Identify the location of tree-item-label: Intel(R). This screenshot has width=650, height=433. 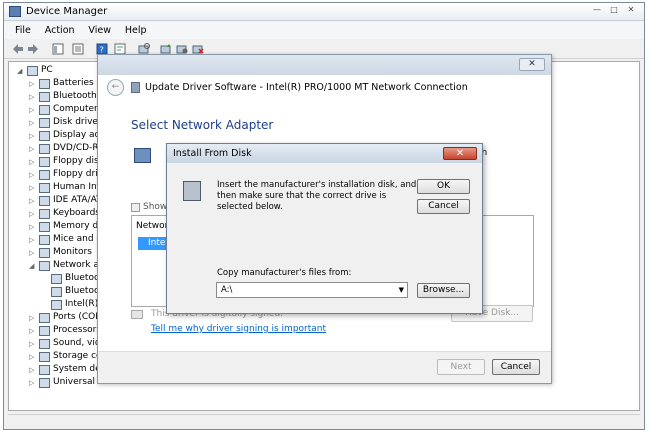
(82, 304).